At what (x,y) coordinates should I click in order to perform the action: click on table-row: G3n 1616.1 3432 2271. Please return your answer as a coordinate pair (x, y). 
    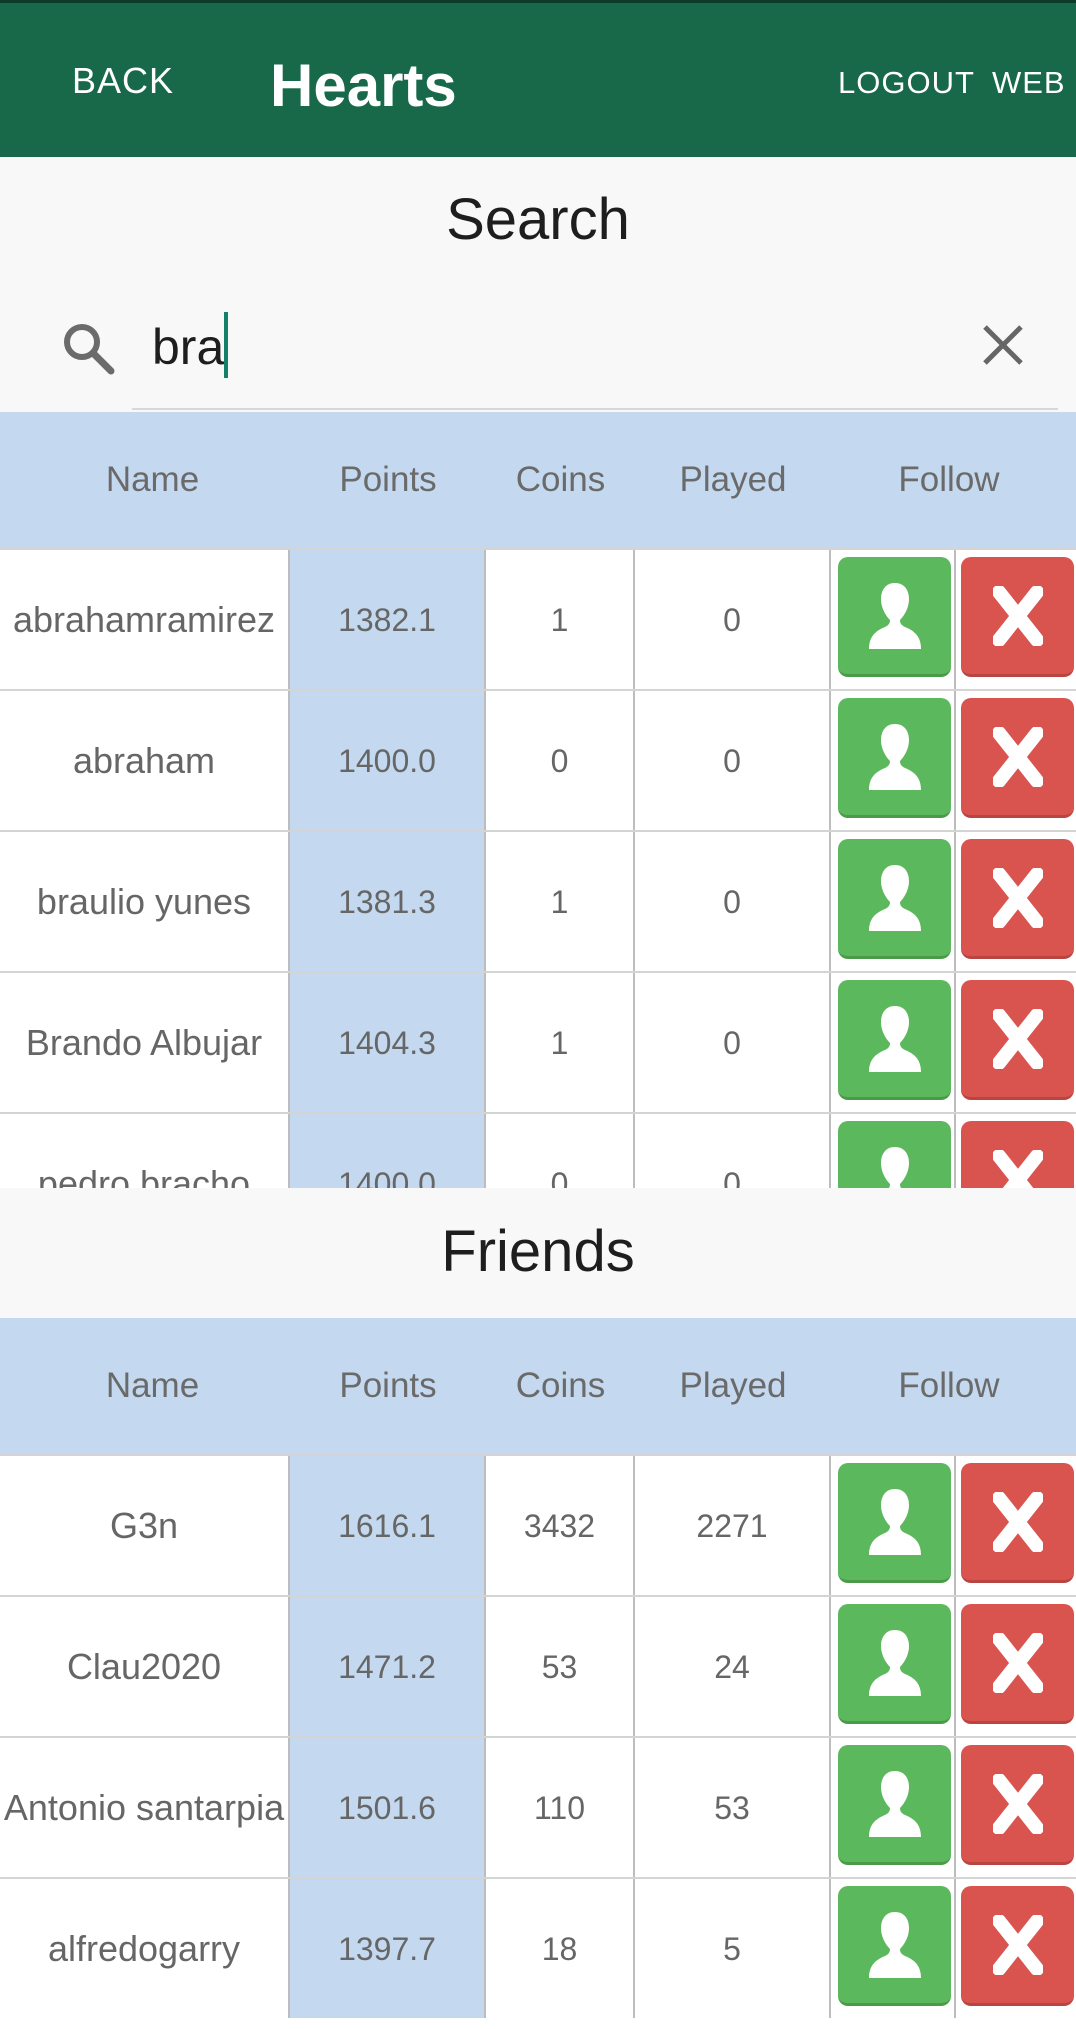
    Looking at the image, I should click on (538, 1524).